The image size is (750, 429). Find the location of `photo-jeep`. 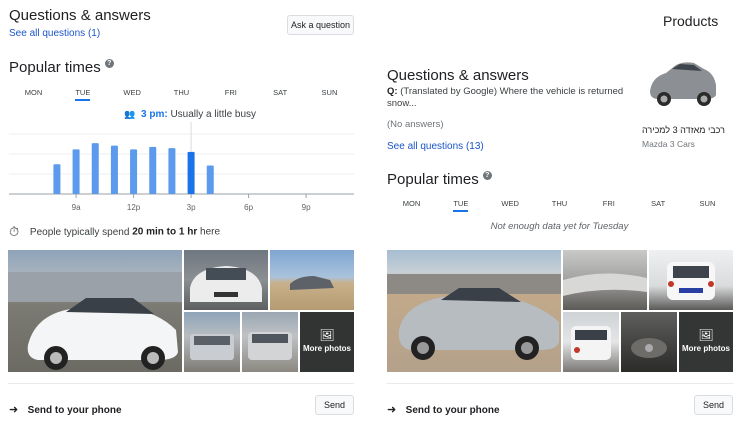

photo-jeep is located at coordinates (212, 342).